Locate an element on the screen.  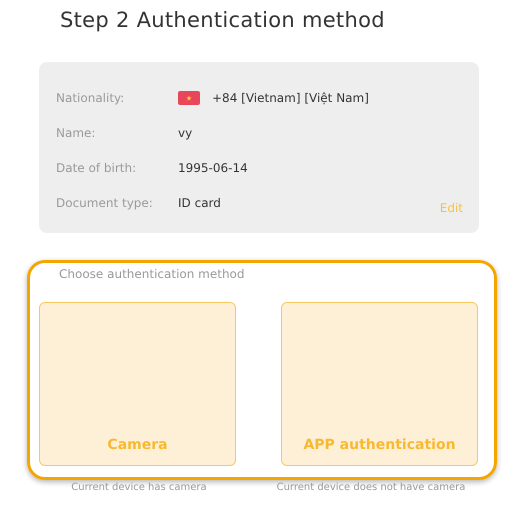
field-value: vy is located at coordinates (185, 133).